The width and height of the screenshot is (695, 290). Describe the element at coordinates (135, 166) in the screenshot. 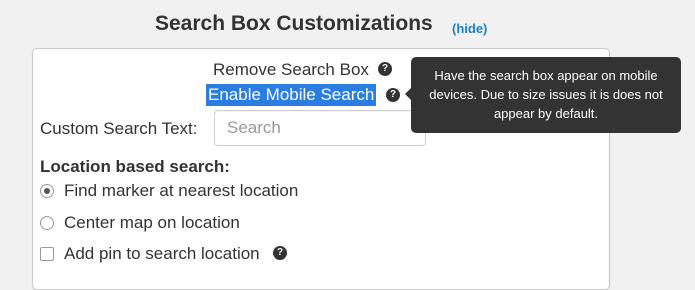

I see `location-search-title: Location based search:` at that location.